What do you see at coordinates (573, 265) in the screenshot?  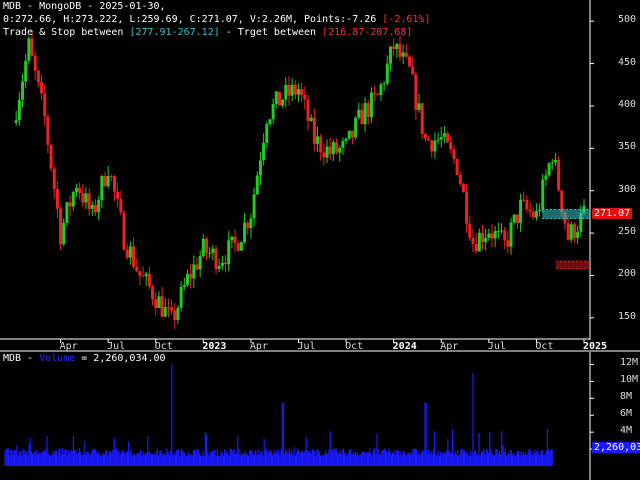 I see `target-zone` at bounding box center [573, 265].